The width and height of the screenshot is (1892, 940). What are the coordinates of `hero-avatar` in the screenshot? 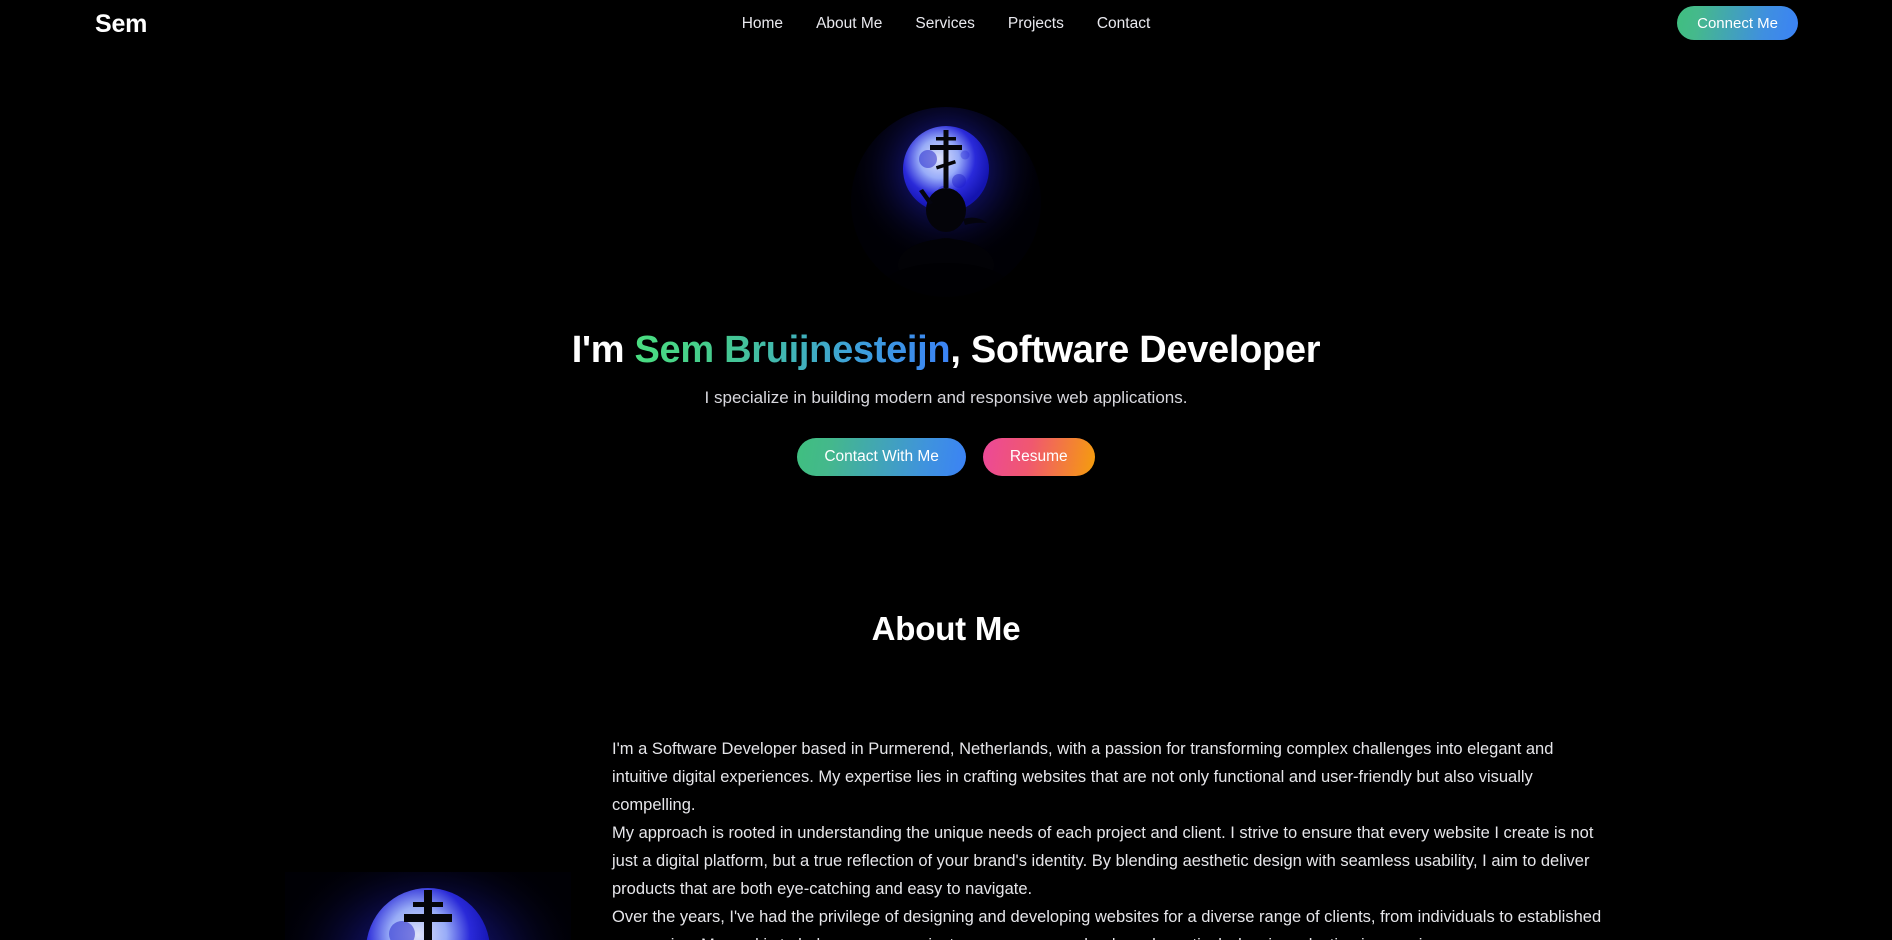 It's located at (946, 202).